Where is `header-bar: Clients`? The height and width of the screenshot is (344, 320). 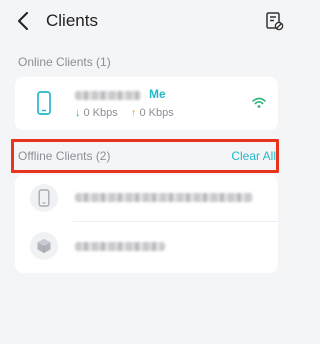 header-bar: Clients is located at coordinates (147, 22).